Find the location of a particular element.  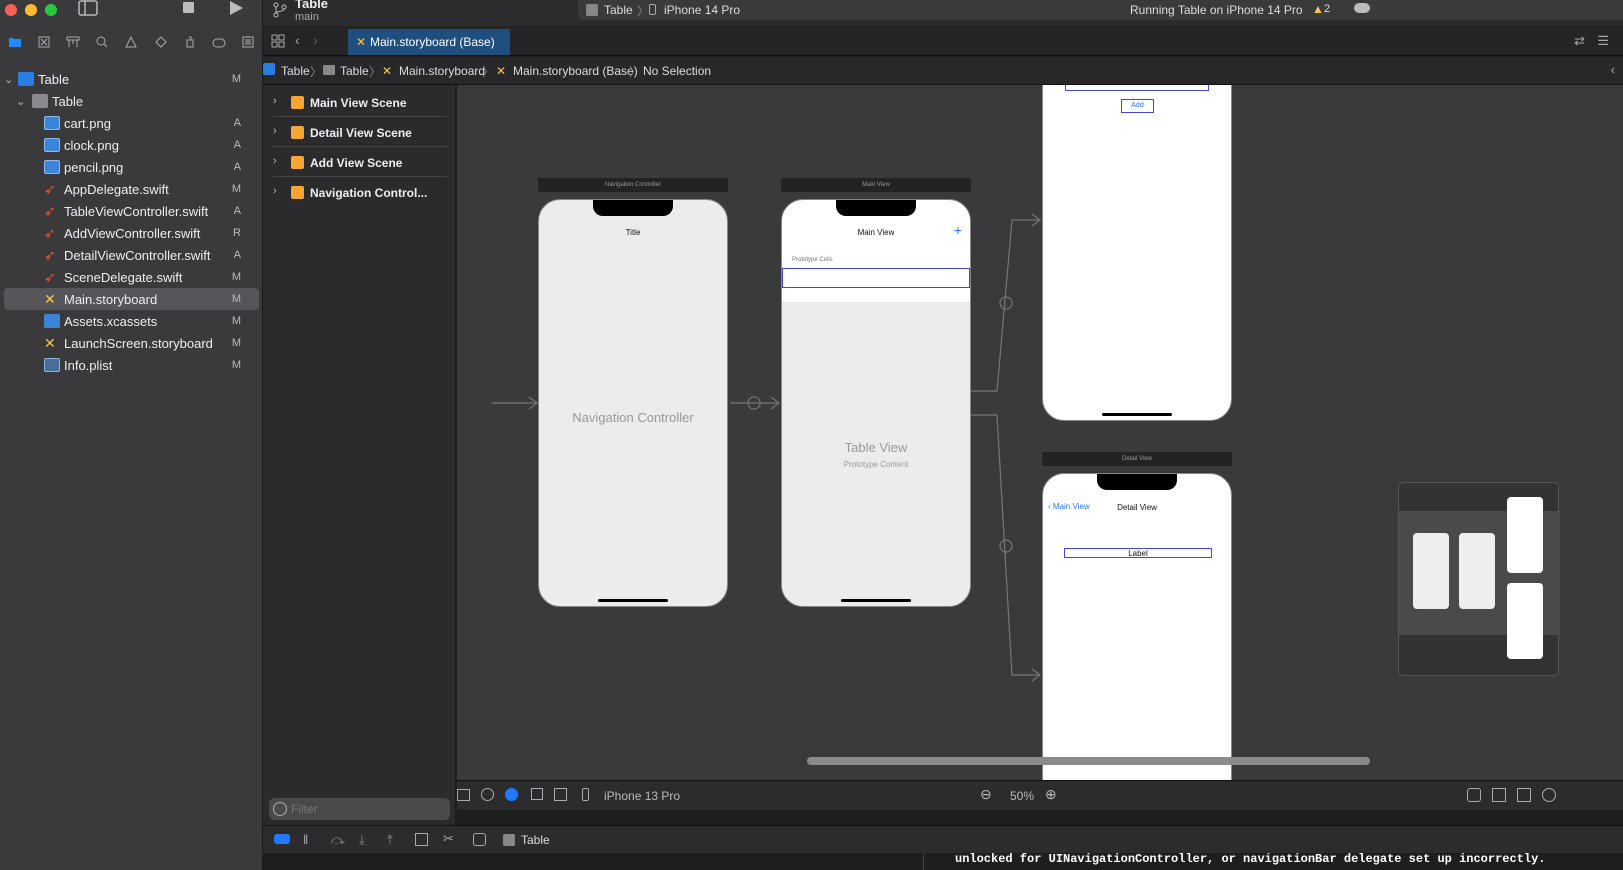

stop-button is located at coordinates (189, 10).